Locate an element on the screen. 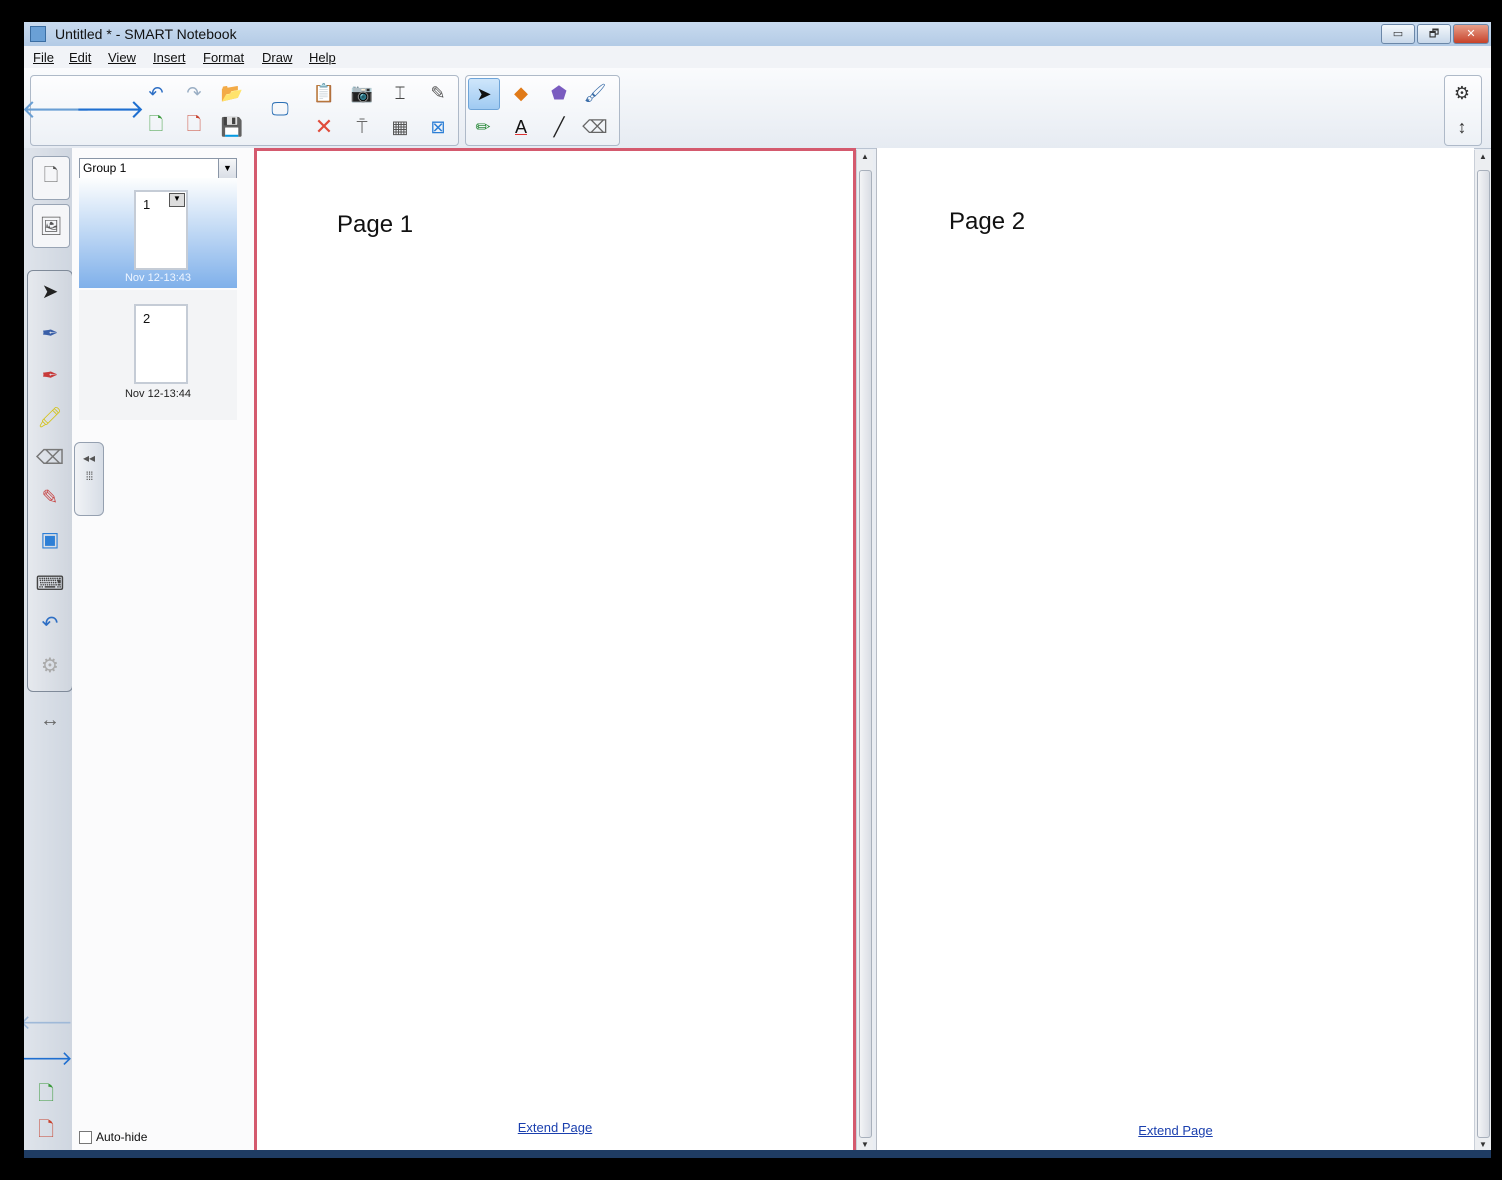 The height and width of the screenshot is (1180, 1502). eraser-icon: ⌫ is located at coordinates (595, 127).